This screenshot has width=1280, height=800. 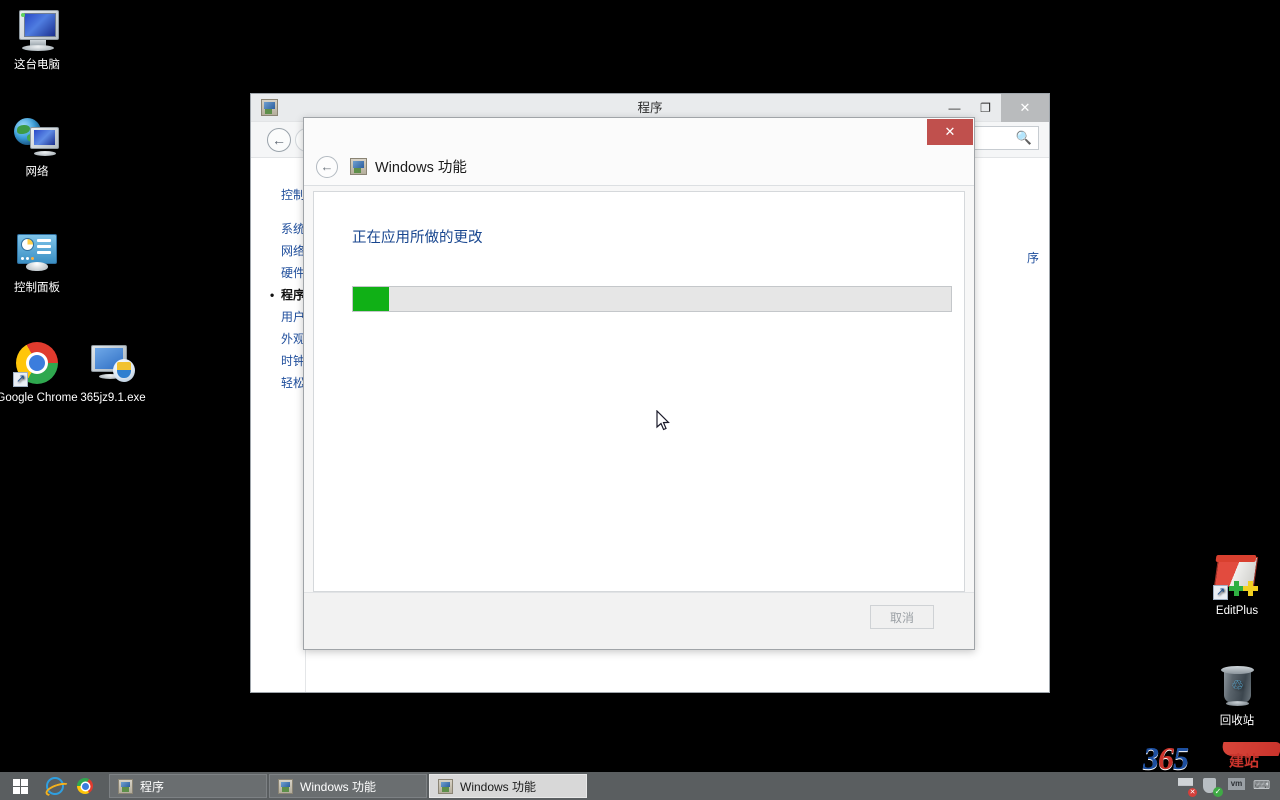 I want to click on sidebar-item-hardware-sound: 硬件和声音, so click(x=278, y=273).